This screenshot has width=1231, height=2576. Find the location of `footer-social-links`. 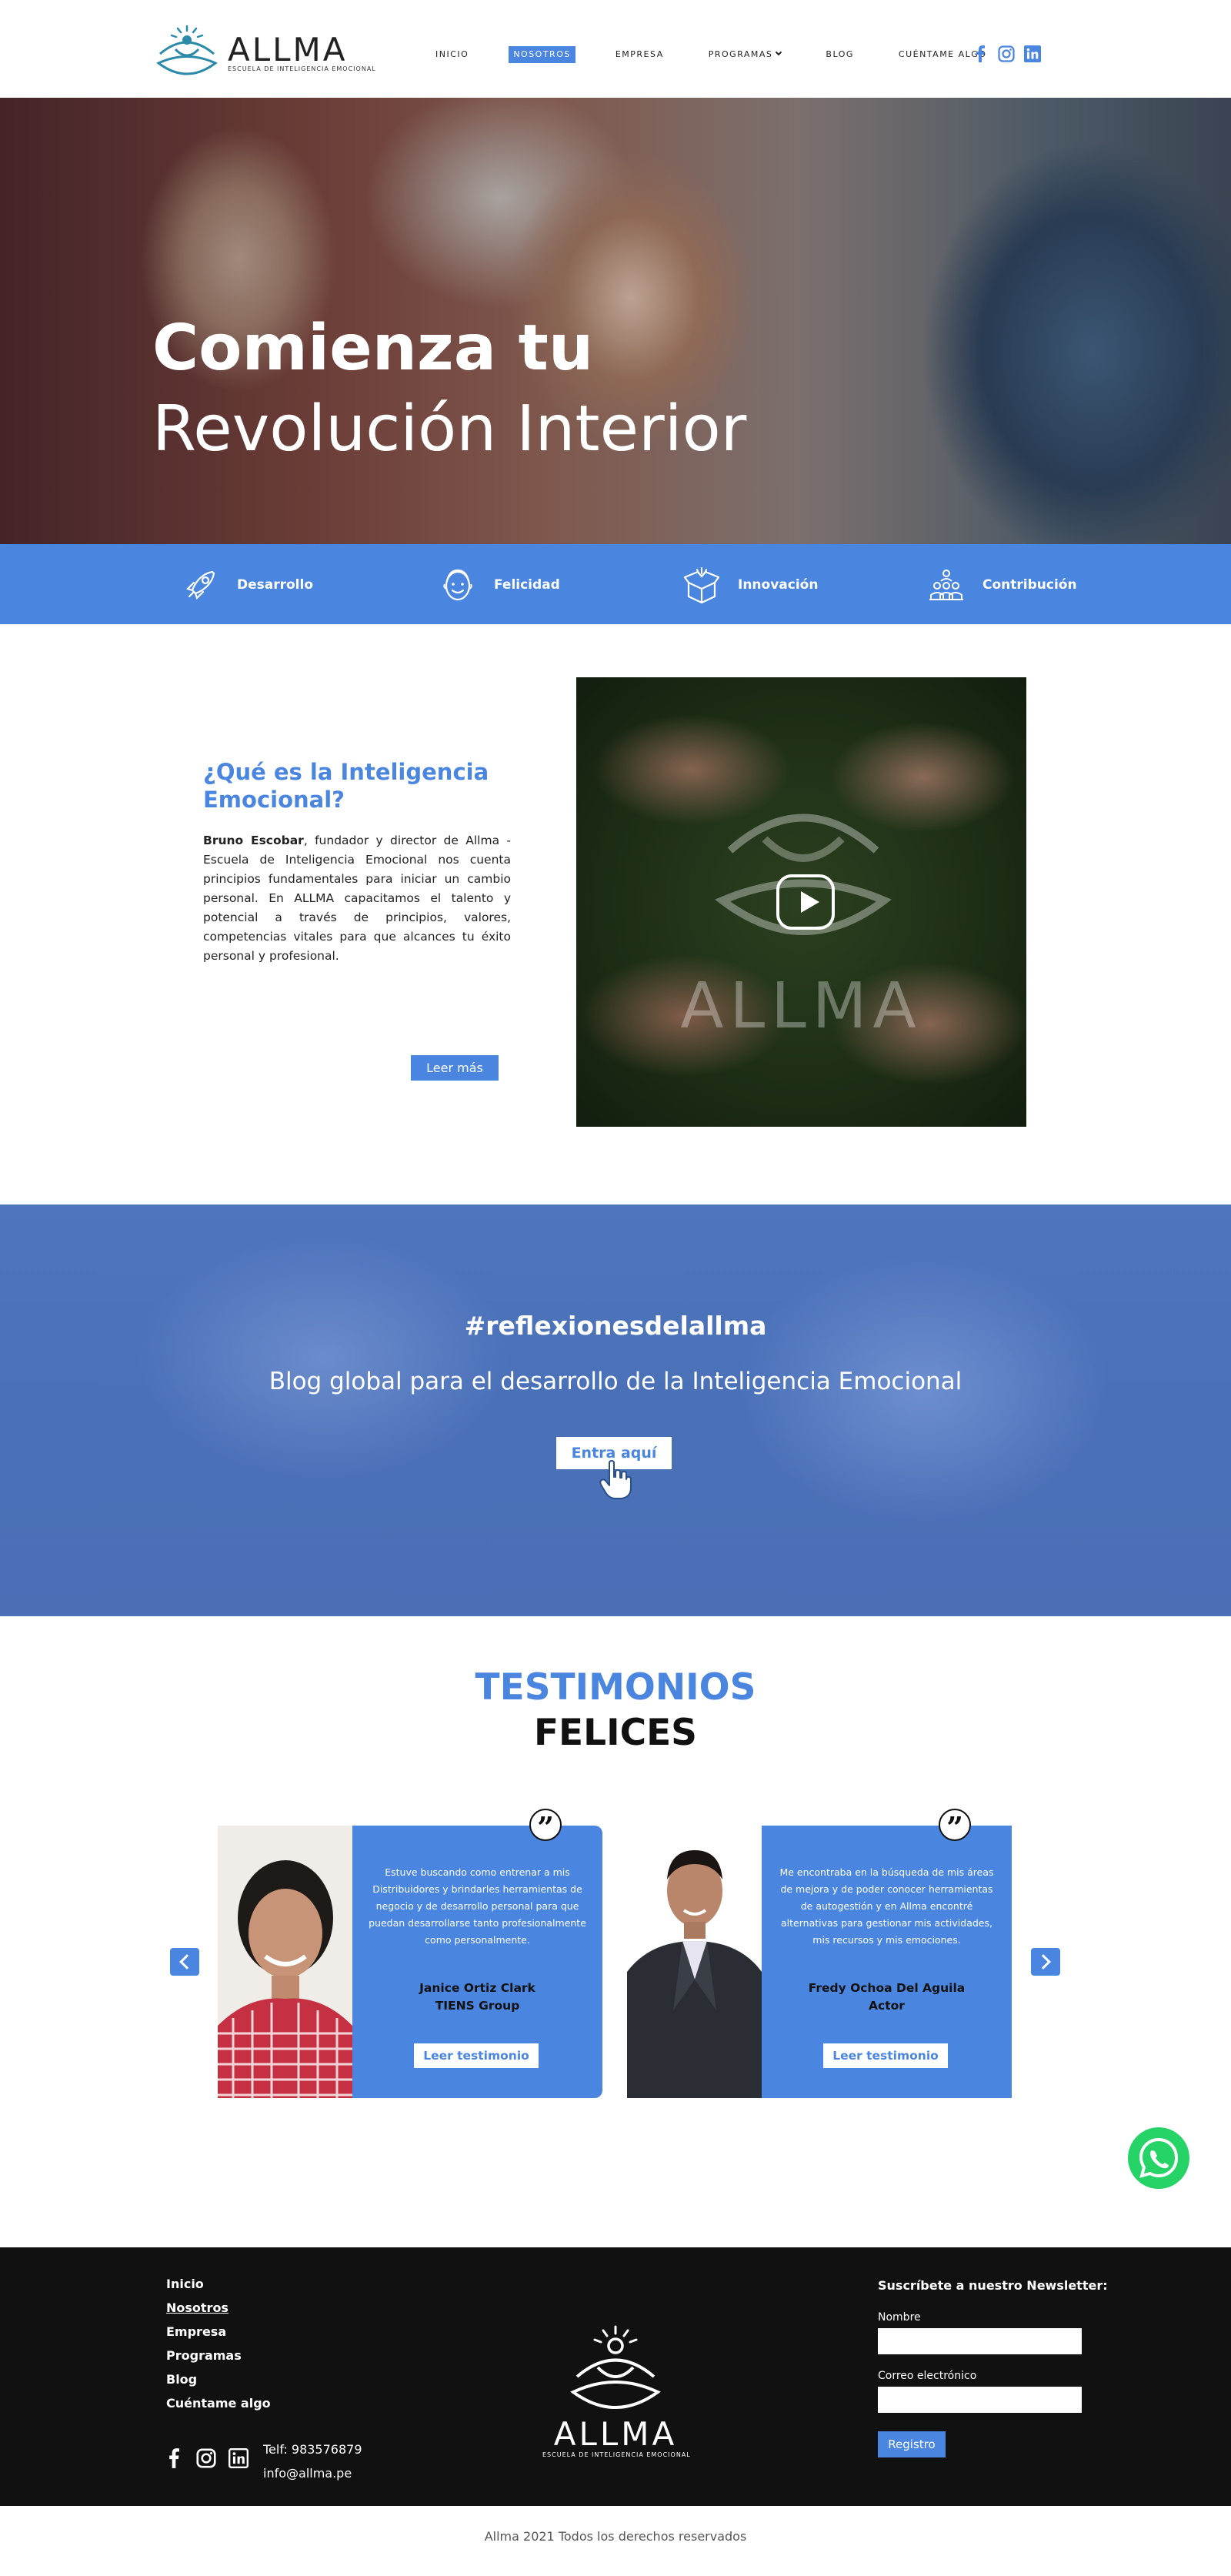

footer-social-links is located at coordinates (206, 2458).